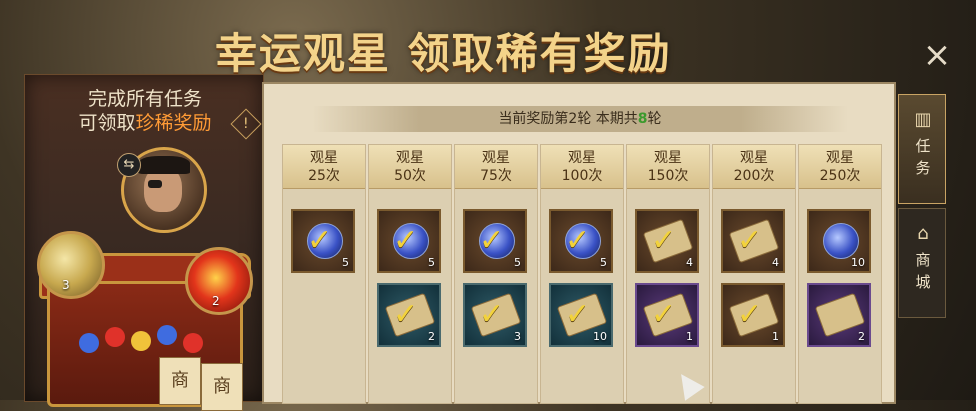 The width and height of the screenshot is (976, 411). What do you see at coordinates (129, 165) in the screenshot?
I see `swap-icon: ⇆` at bounding box center [129, 165].